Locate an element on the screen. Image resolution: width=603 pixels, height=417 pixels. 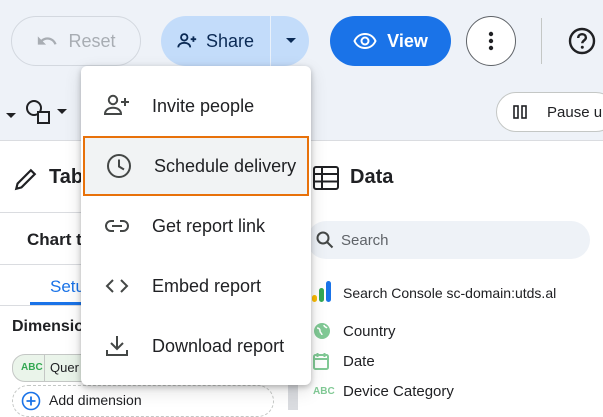
add-dimension-label: Add dimension is located at coordinates (95, 400).